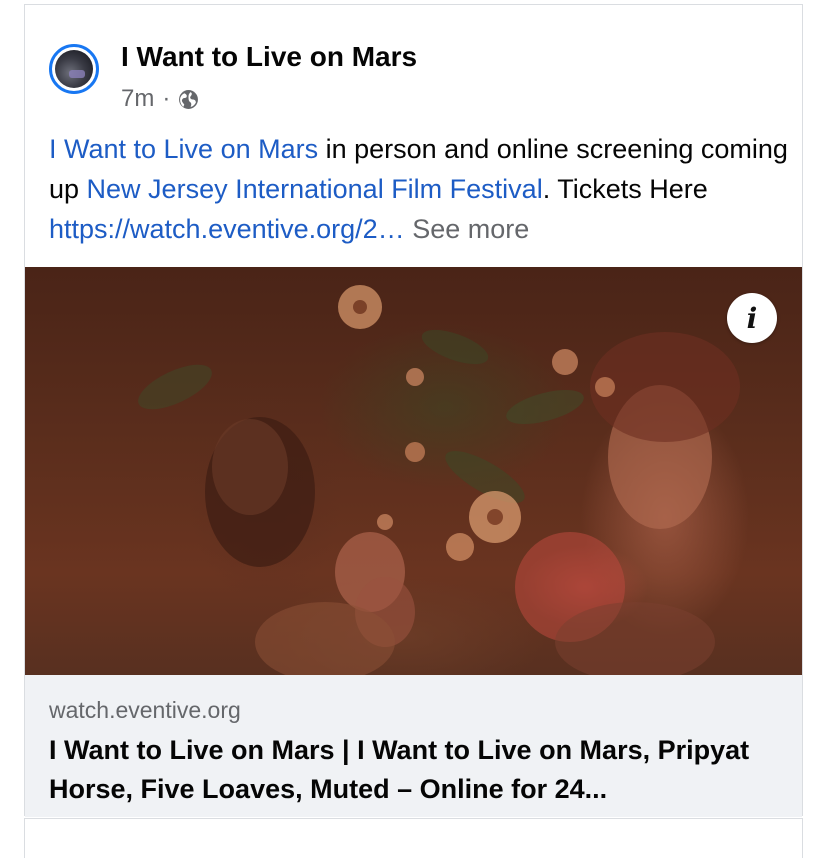 Image resolution: width=828 pixels, height=858 pixels. I want to click on avatar-image, so click(74, 69).